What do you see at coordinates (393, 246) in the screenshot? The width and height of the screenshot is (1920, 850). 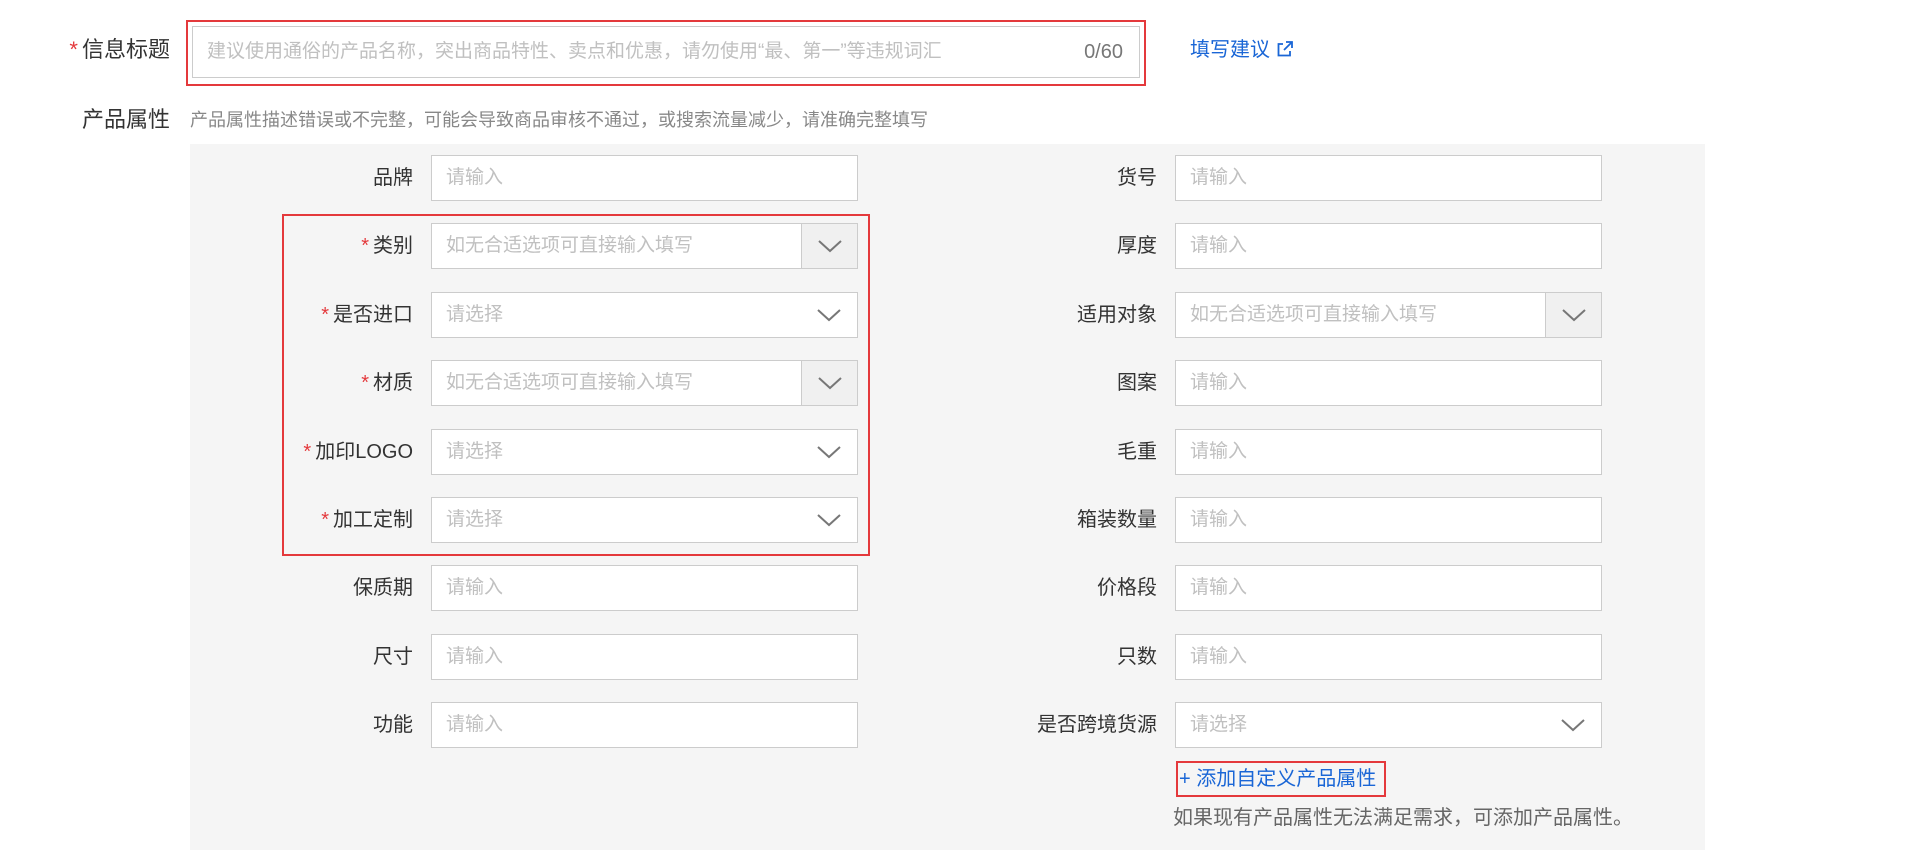 I see `field-label-text: 类别` at bounding box center [393, 246].